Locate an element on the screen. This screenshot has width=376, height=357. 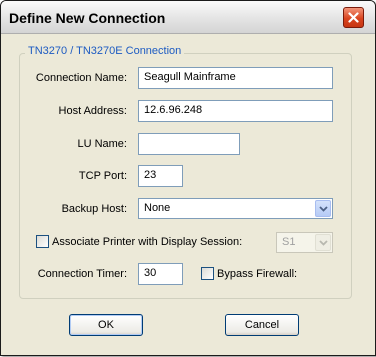
connection-name-label: Connection Name: is located at coordinates (81, 78).